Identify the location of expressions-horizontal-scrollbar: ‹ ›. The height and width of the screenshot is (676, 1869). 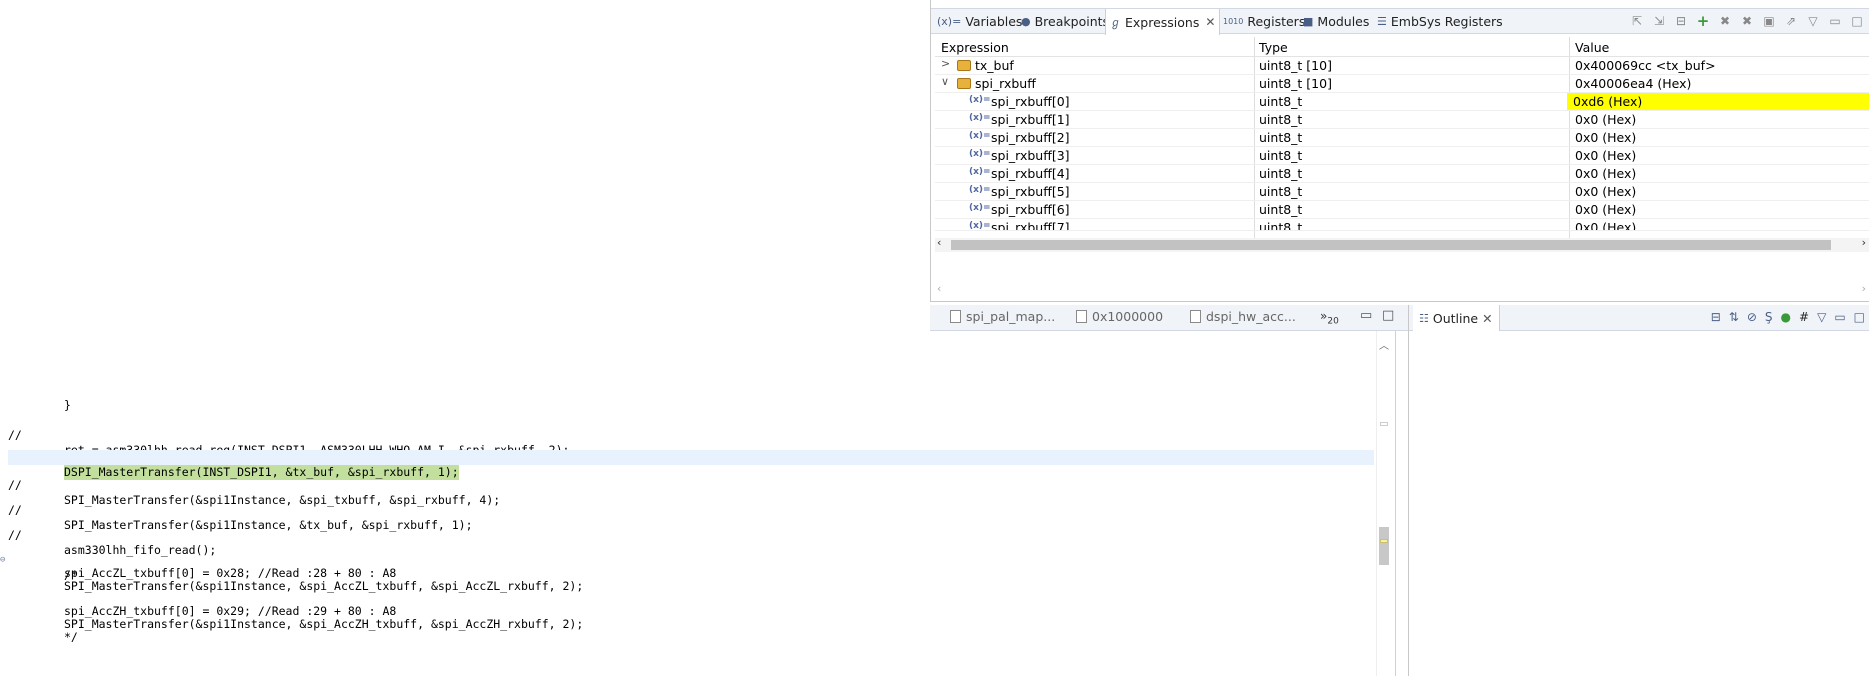
(1402, 244).